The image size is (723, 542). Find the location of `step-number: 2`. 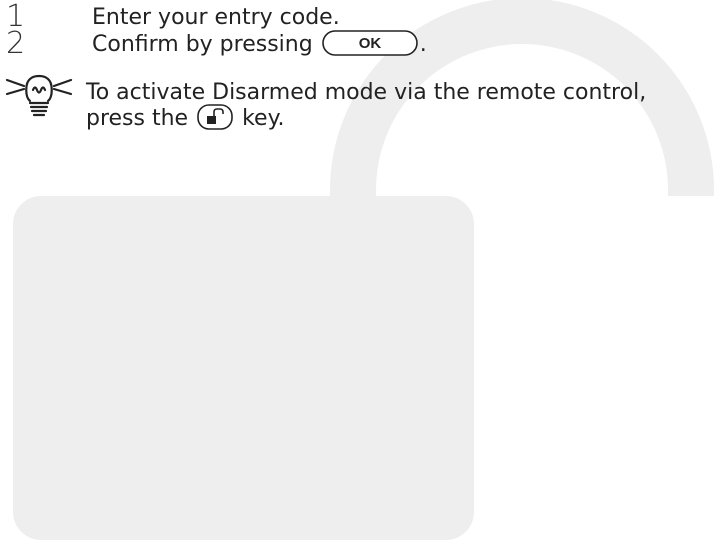

step-number: 2 is located at coordinates (16, 43).